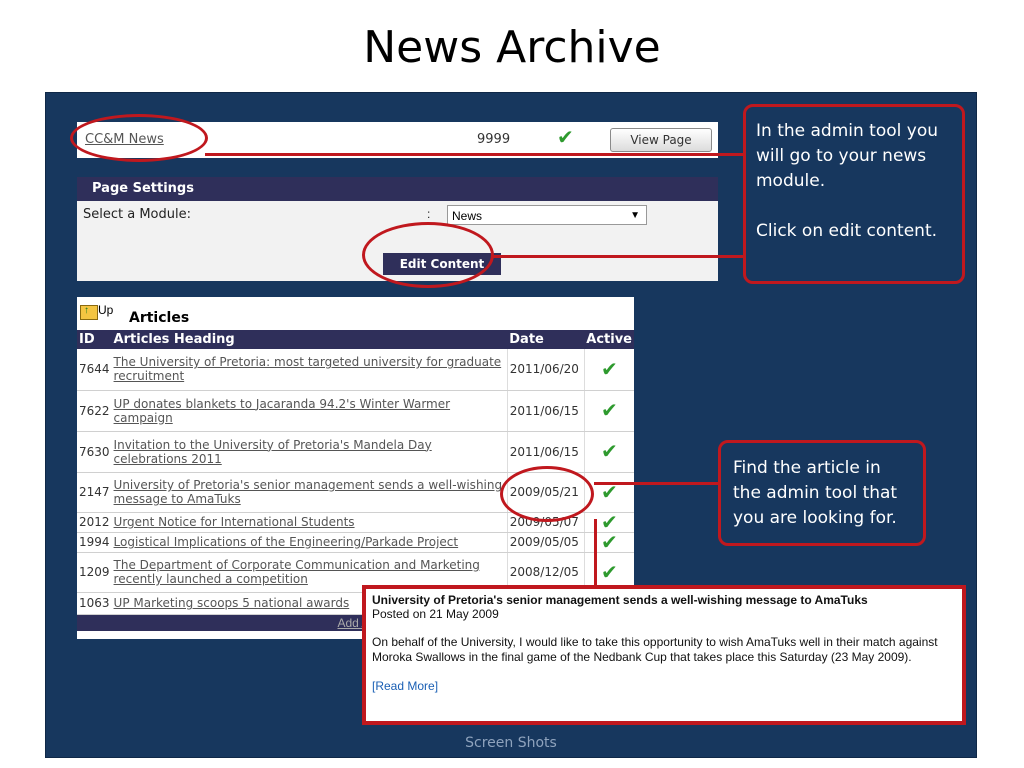 This screenshot has height=768, width=1024. I want to click on module-select-value: News, so click(467, 216).